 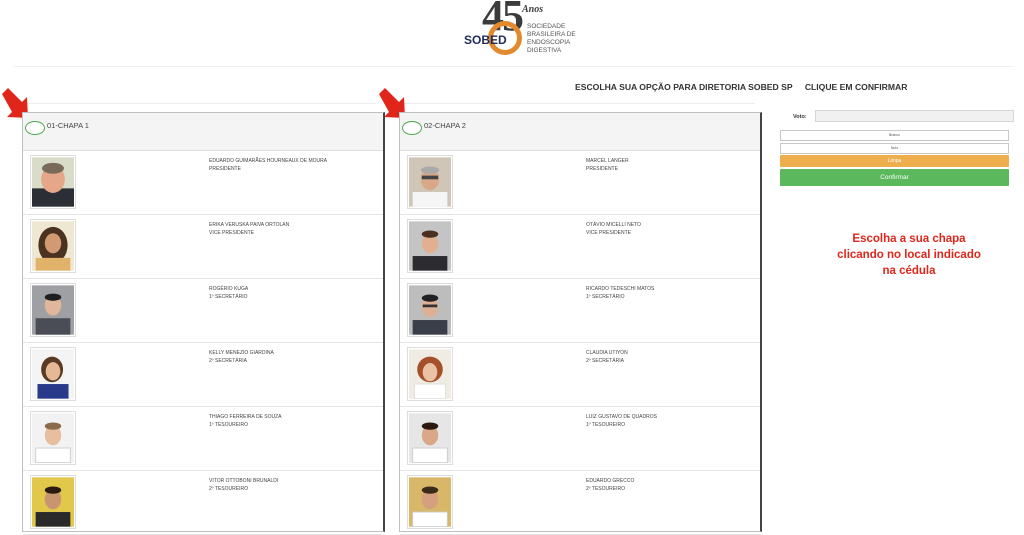 What do you see at coordinates (249, 225) in the screenshot?
I see `member-name: ERIKA VERUSKA PAIVA ORTOLAN` at bounding box center [249, 225].